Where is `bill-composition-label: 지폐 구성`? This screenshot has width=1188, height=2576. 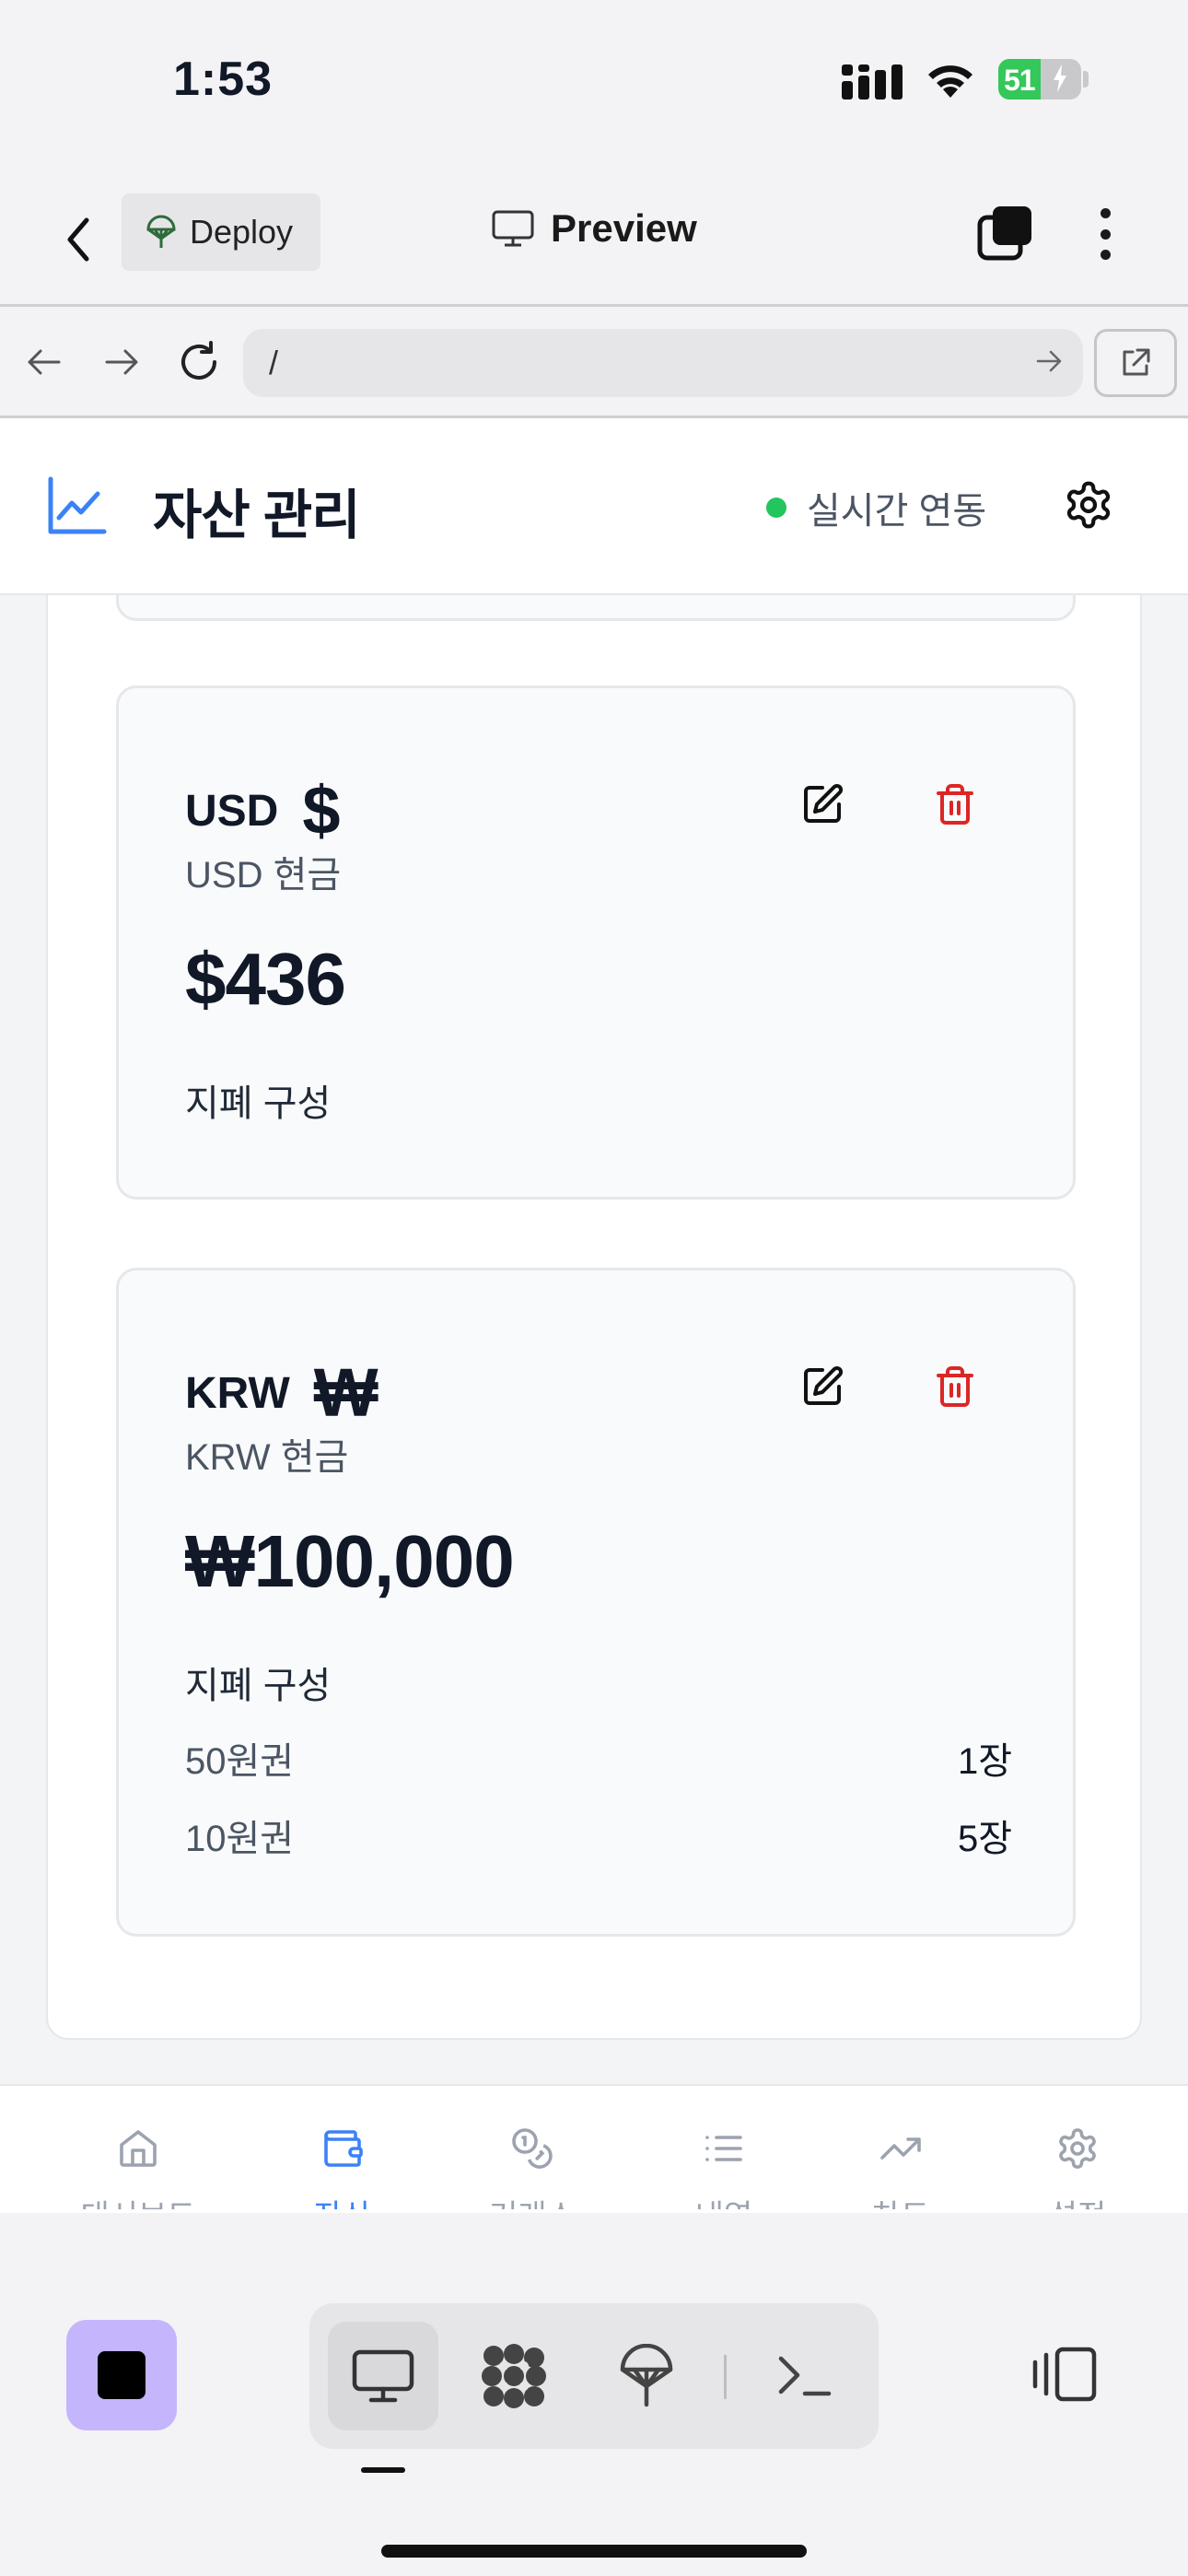
bill-composition-label: 지폐 구성 is located at coordinates (258, 1103).